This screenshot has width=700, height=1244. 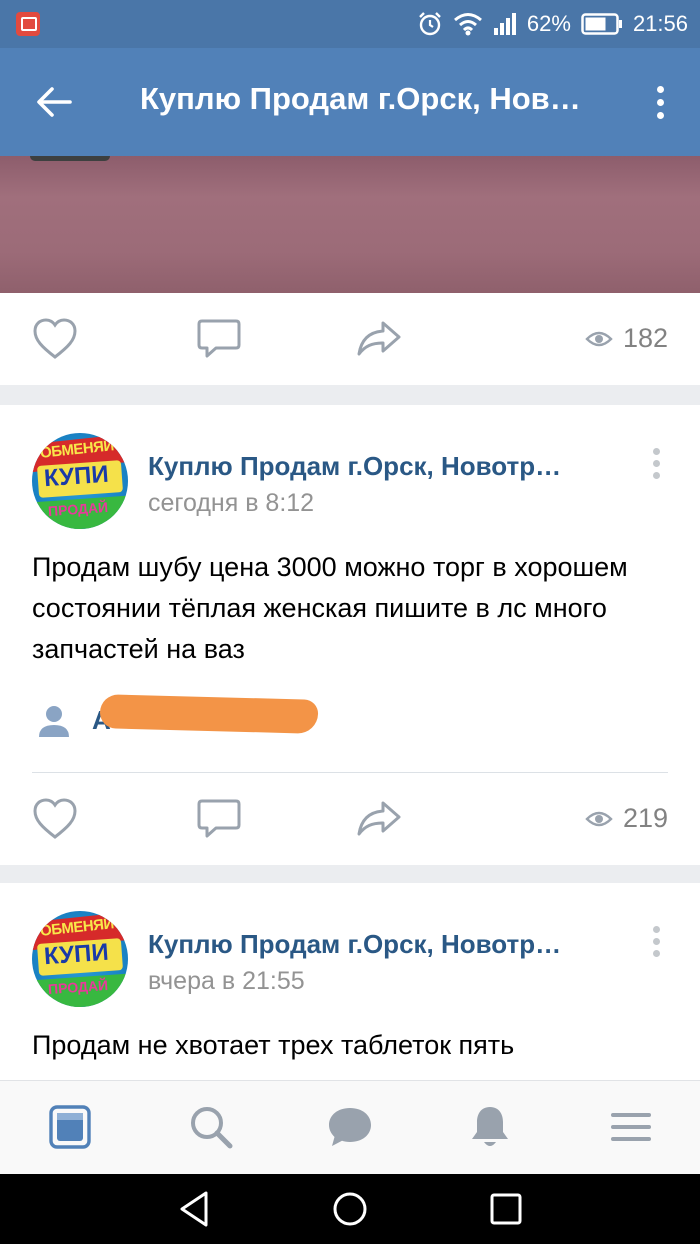 I want to click on bottom-nav, so click(x=350, y=1127).